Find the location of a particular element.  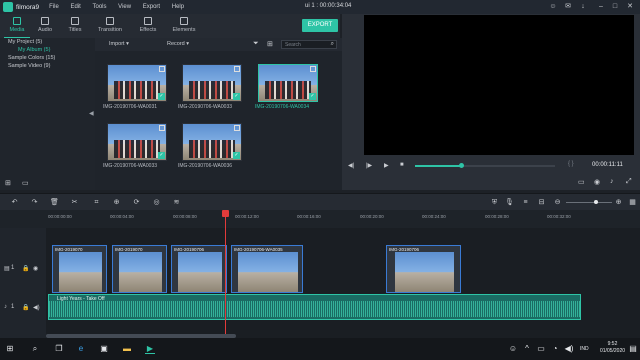

download-icon: ↓ is located at coordinates (583, 7).